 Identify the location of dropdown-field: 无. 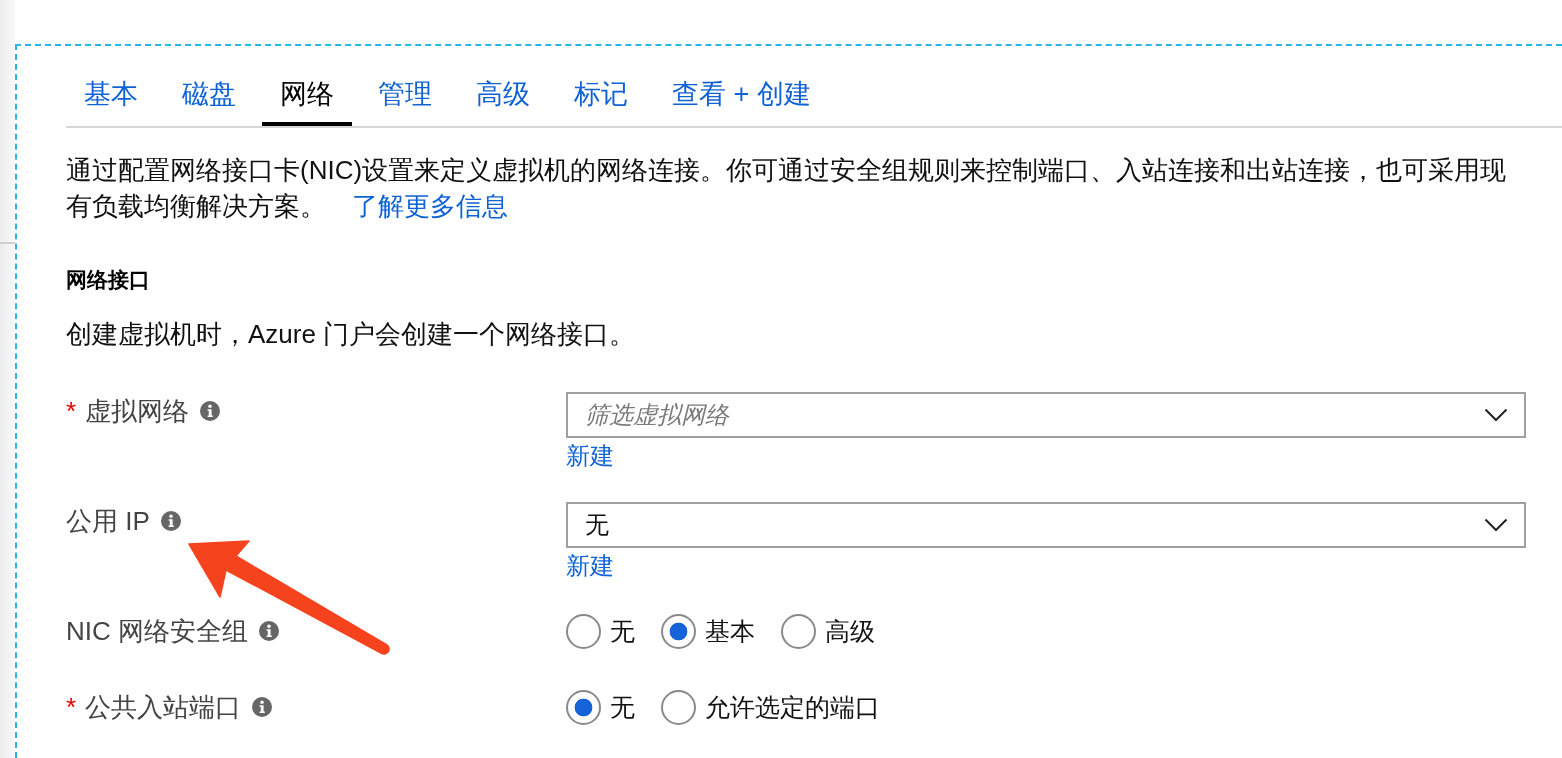
(1046, 525).